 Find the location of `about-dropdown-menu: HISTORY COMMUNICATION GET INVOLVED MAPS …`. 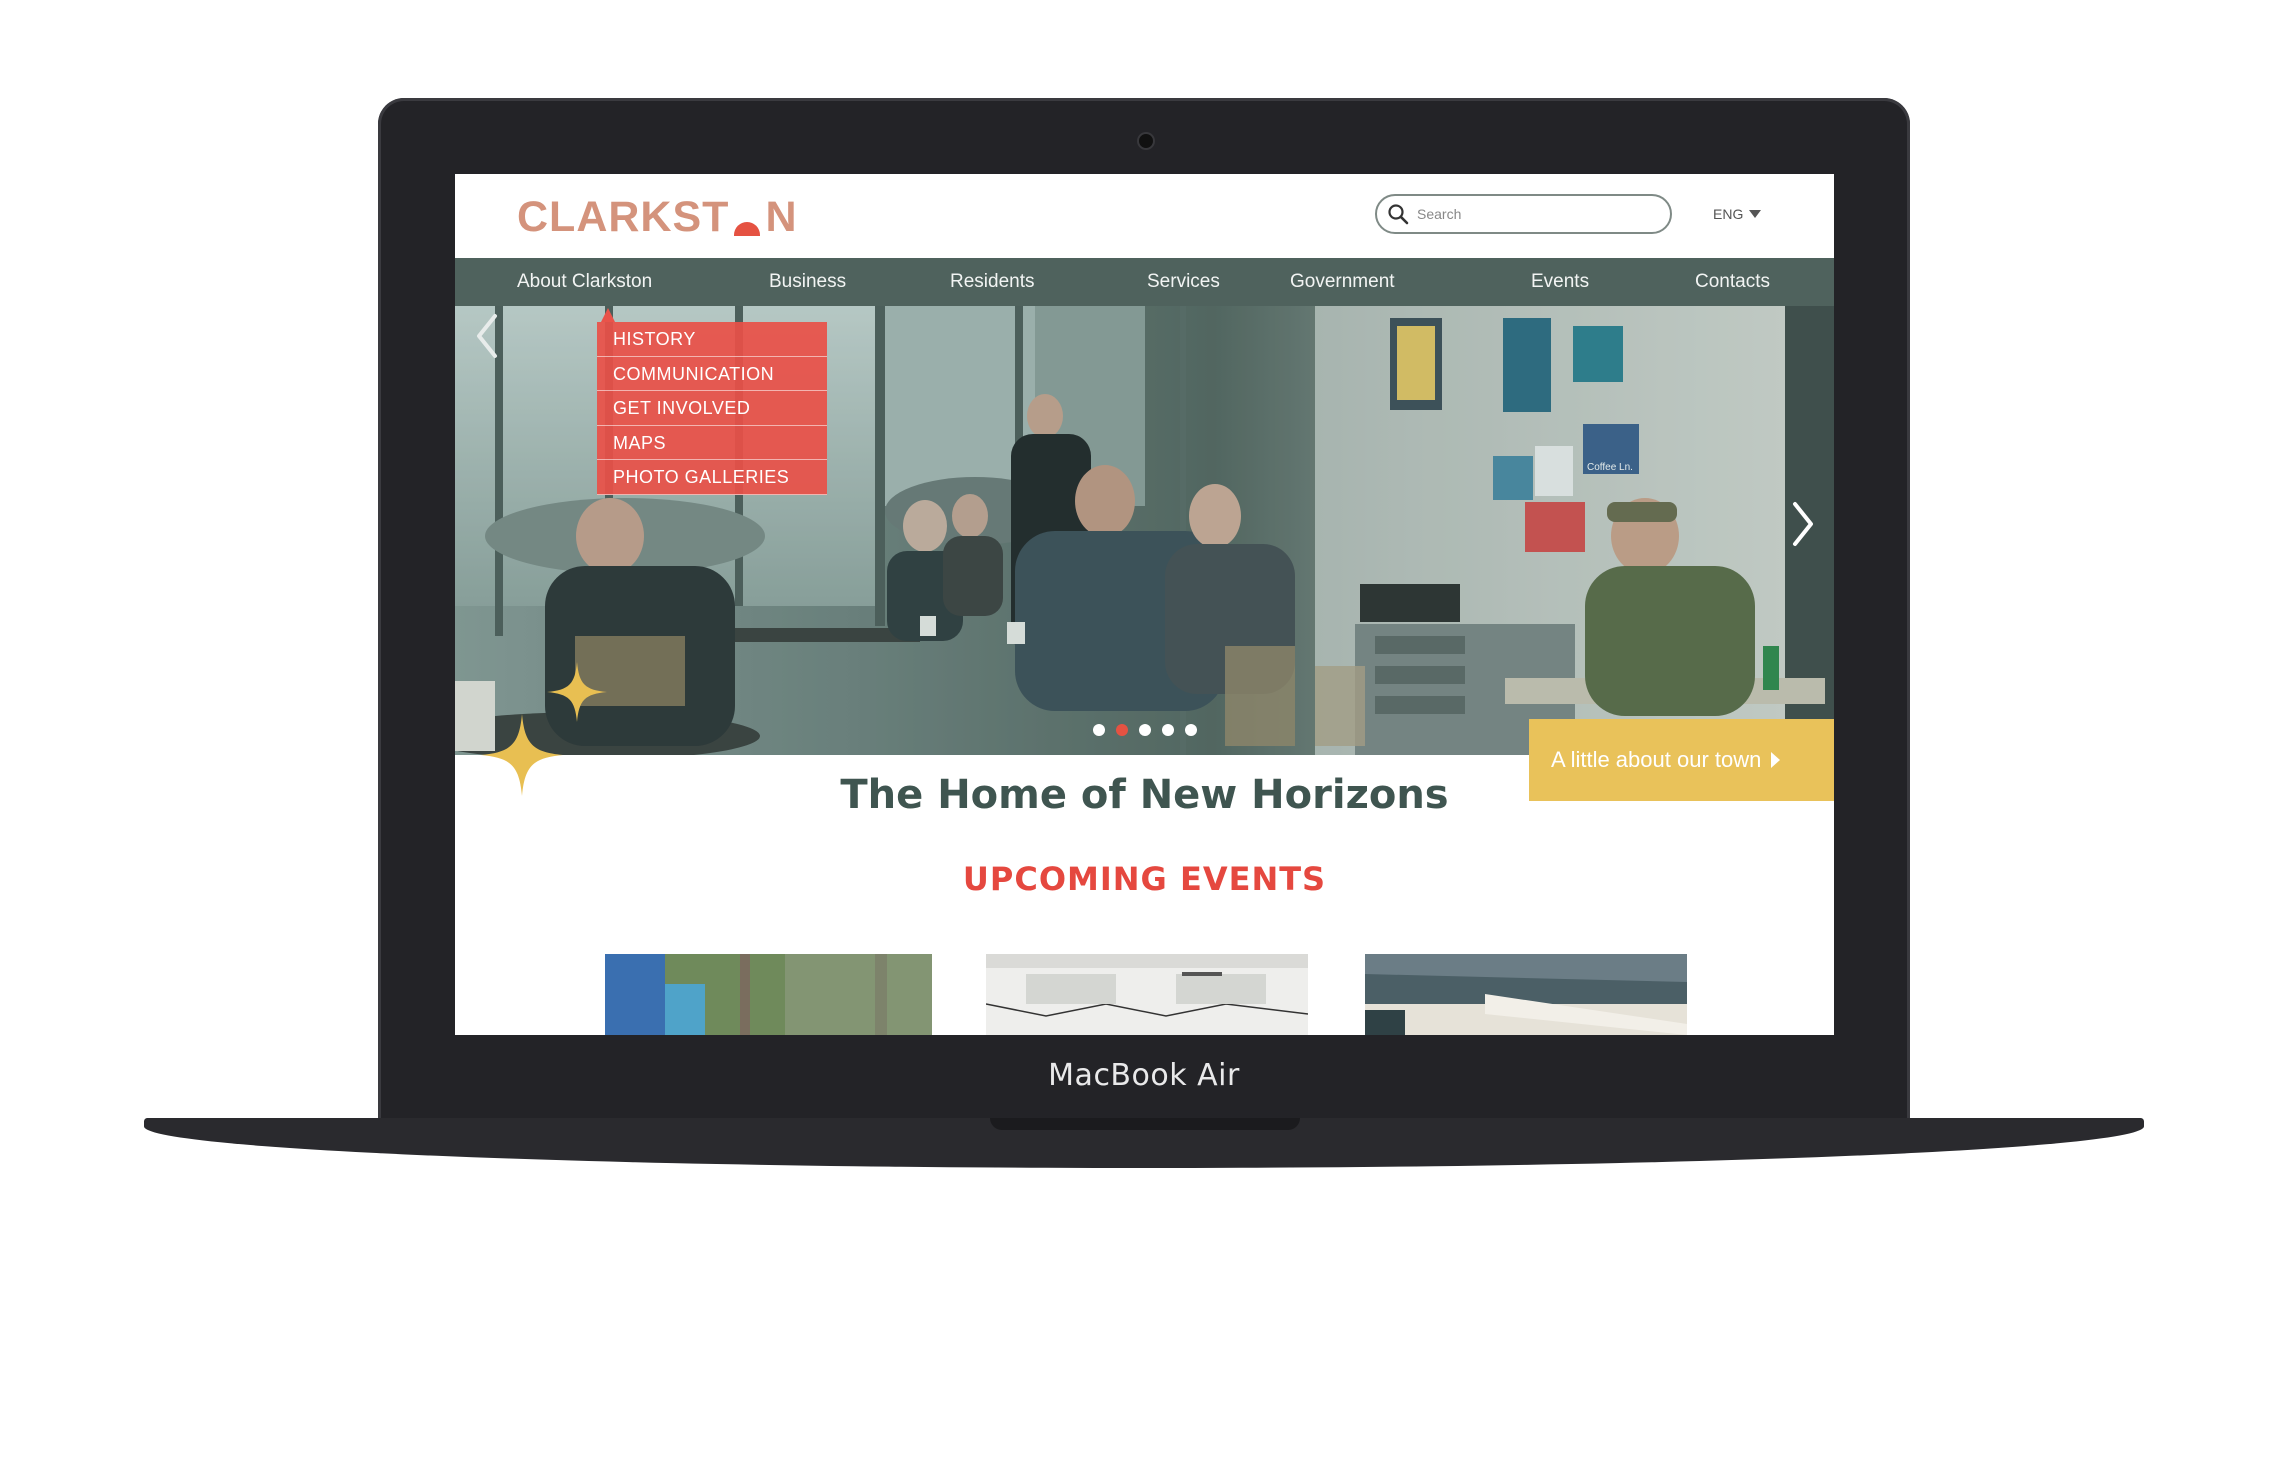

about-dropdown-menu: HISTORY COMMUNICATION GET INVOLVED MAPS … is located at coordinates (712, 408).